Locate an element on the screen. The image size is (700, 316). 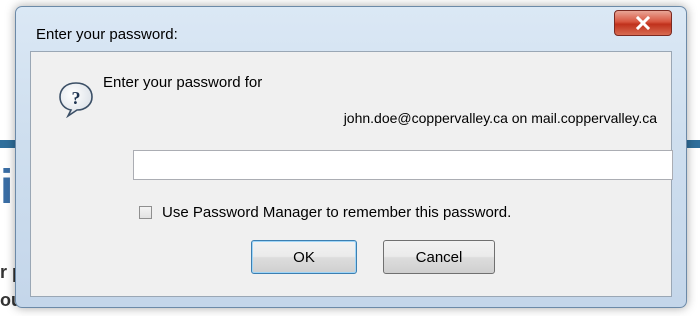
password-input is located at coordinates (403, 165).